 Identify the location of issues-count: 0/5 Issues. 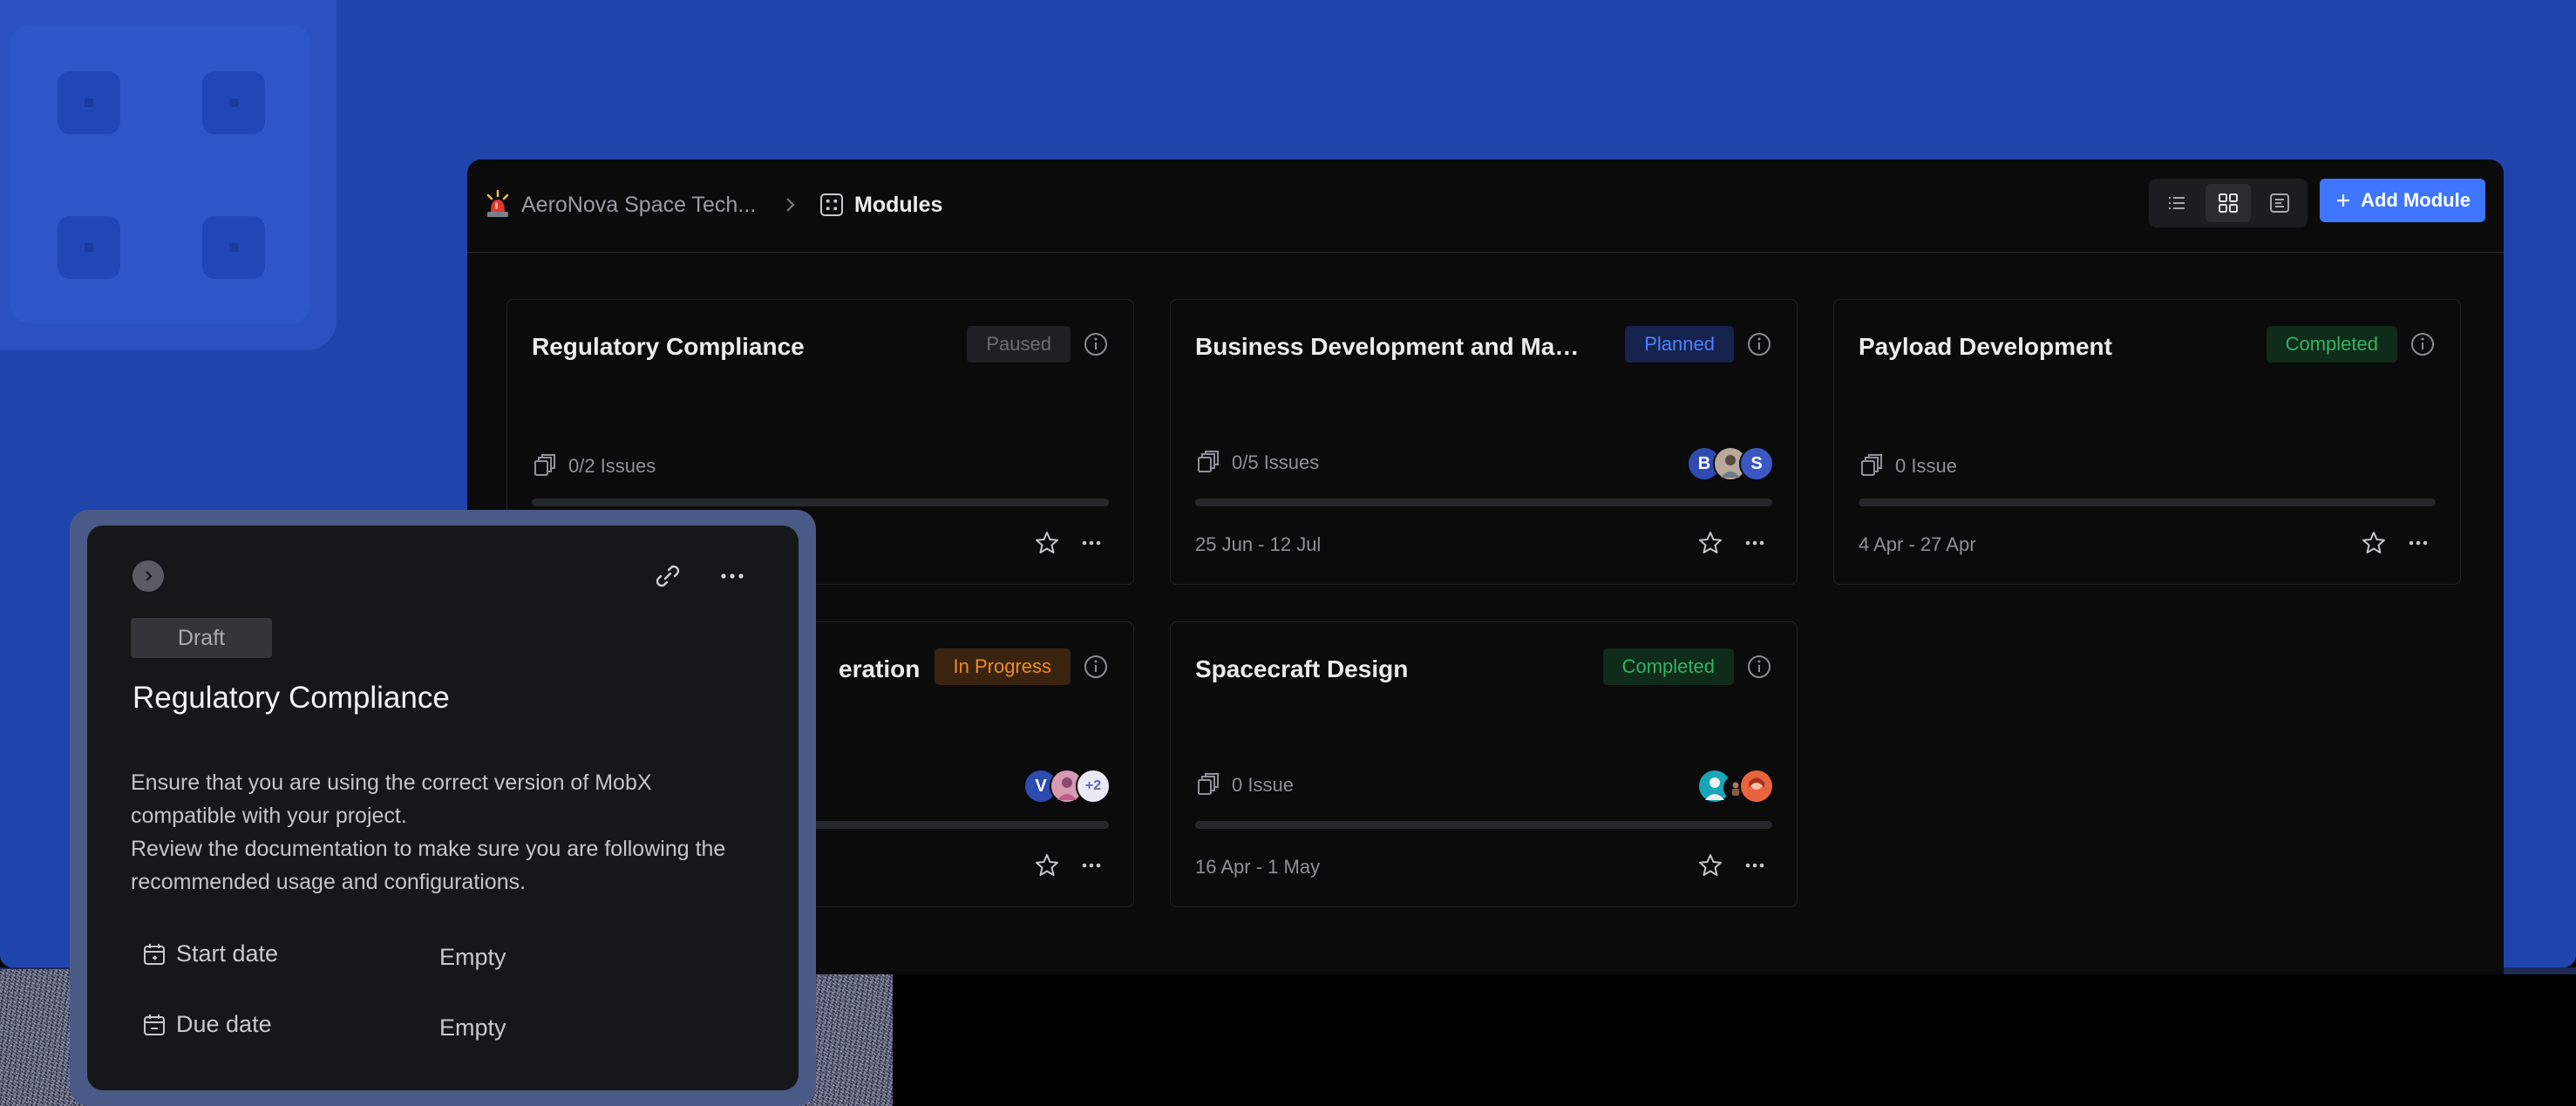
(1257, 463).